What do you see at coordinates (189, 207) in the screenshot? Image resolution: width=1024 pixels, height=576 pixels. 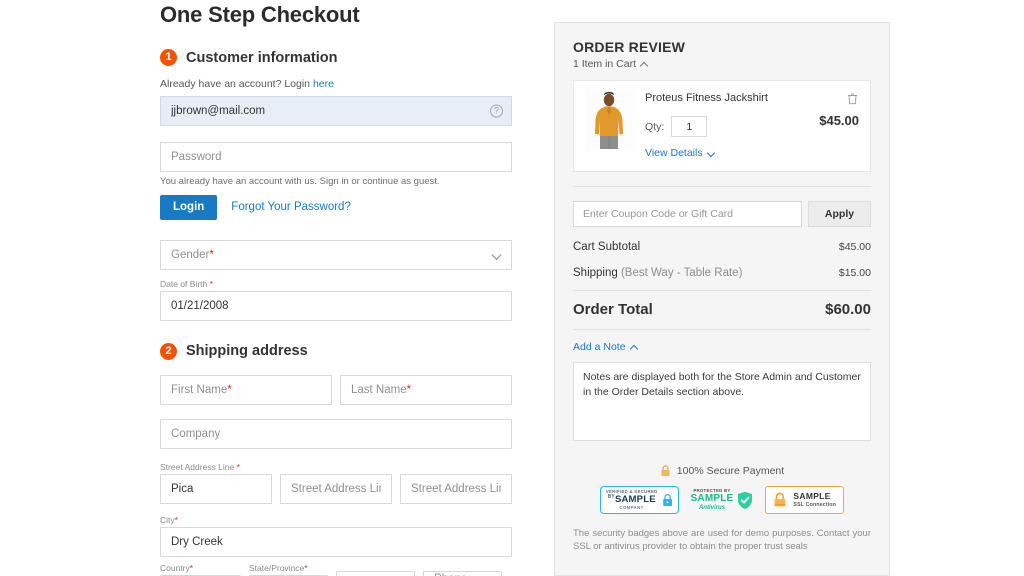 I see `login-button: Login` at bounding box center [189, 207].